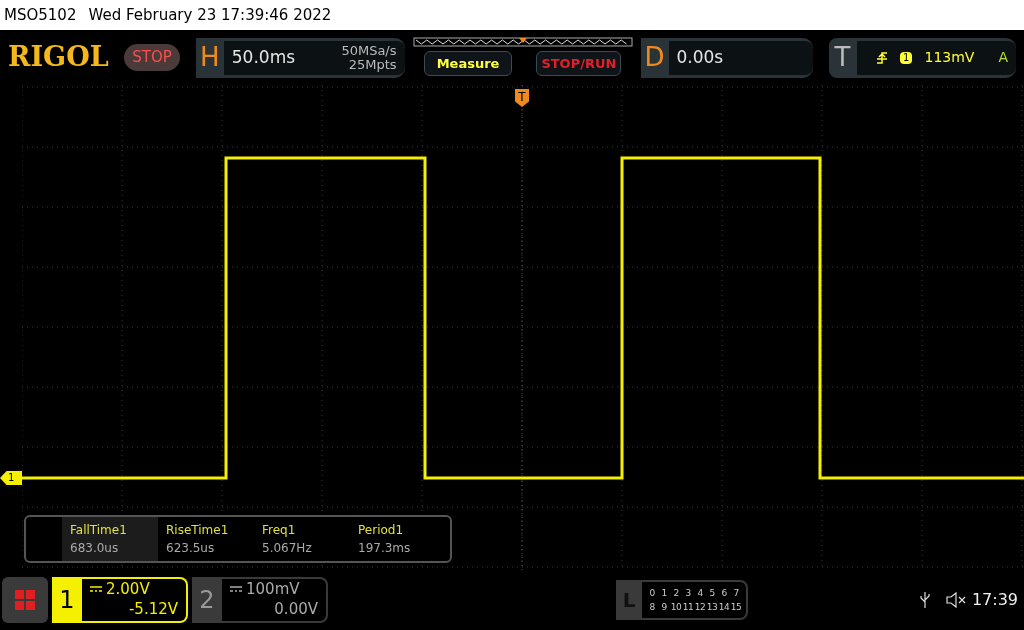  Describe the element at coordinates (654, 57) in the screenshot. I see `delay-label: D` at that location.